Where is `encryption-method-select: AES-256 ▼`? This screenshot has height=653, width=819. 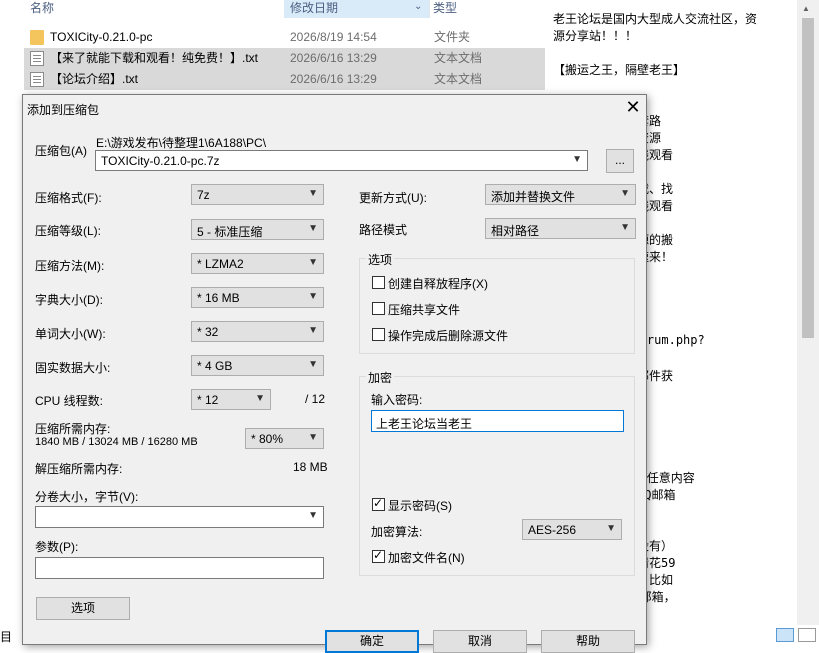
encryption-method-select: AES-256 ▼ is located at coordinates (572, 529).